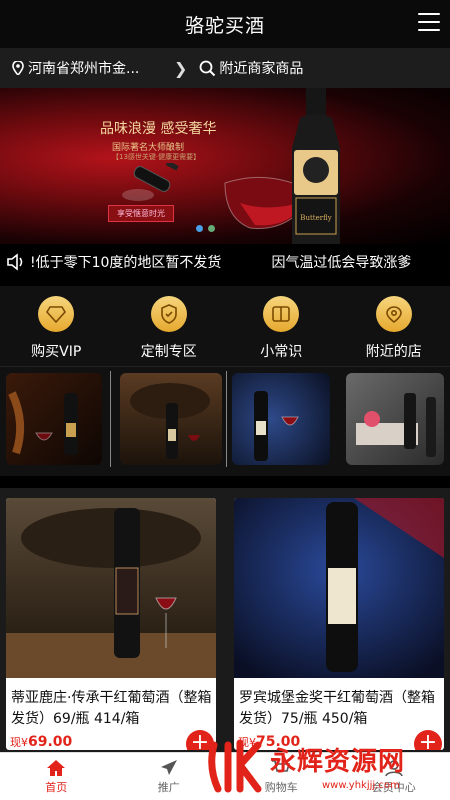  Describe the element at coordinates (168, 352) in the screenshot. I see `category-label: 定制专区` at that location.